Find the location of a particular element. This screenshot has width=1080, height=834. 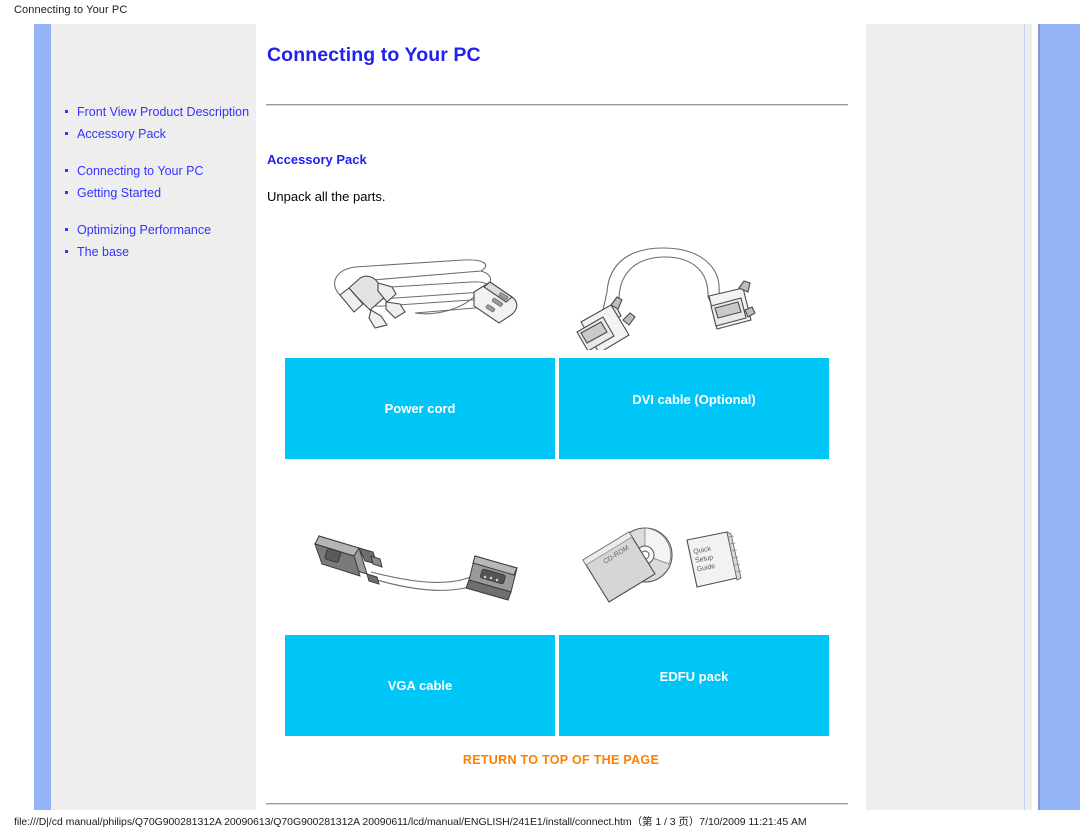

sidebar-link-optimizing-performance: Optimizing Performance is located at coordinates (144, 230).